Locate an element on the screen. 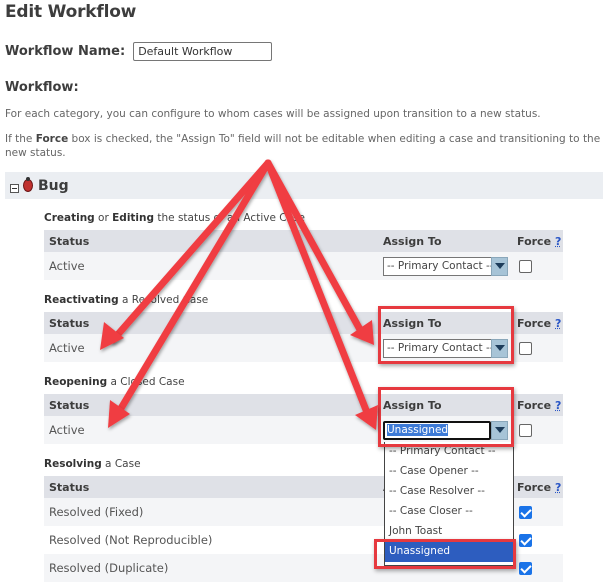  status-cell: Resolved (Duplicate) is located at coordinates (109, 568).